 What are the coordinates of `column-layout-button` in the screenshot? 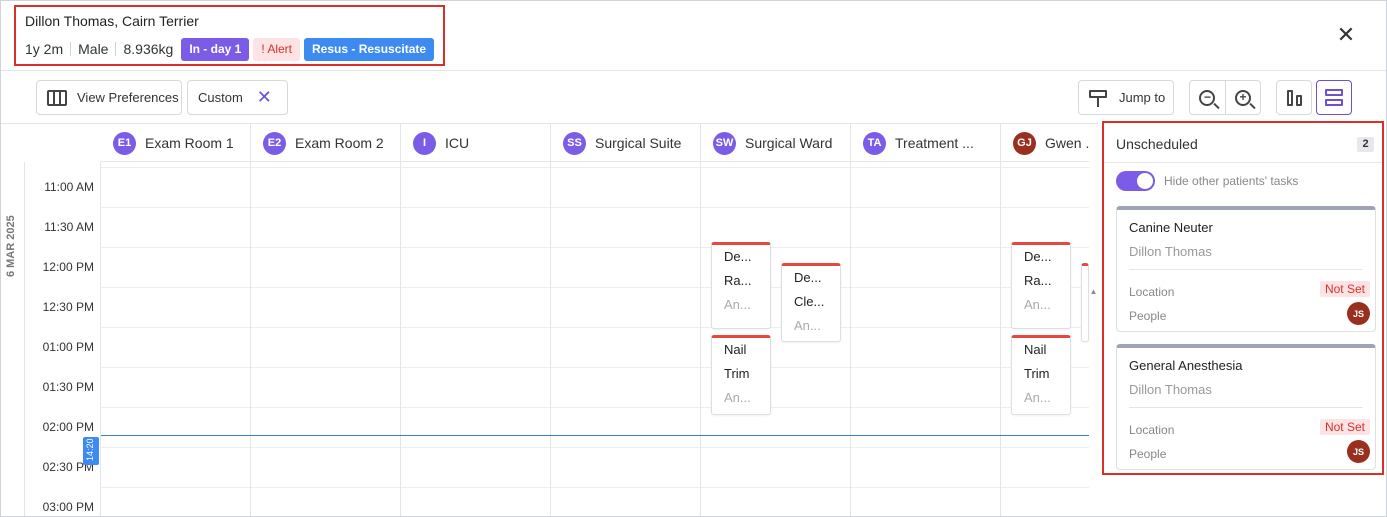 It's located at (1294, 97).